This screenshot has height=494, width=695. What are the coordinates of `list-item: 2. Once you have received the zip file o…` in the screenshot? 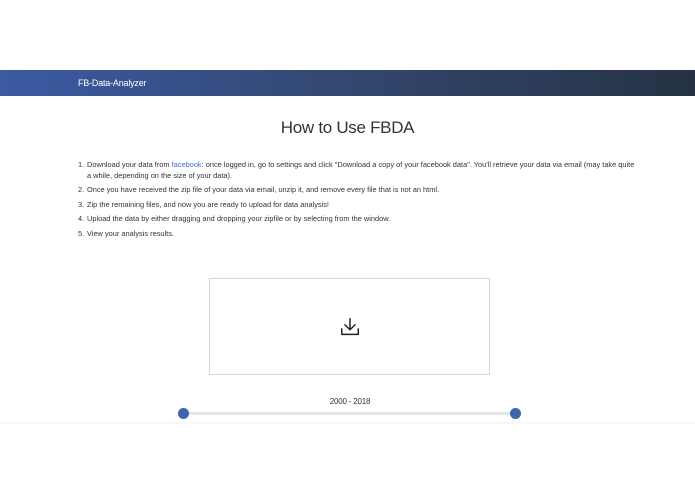 It's located at (358, 189).